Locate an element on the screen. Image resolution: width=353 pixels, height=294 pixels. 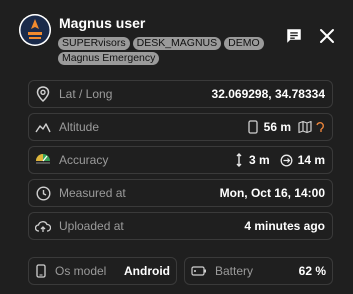
clock-icon is located at coordinates (43, 193).